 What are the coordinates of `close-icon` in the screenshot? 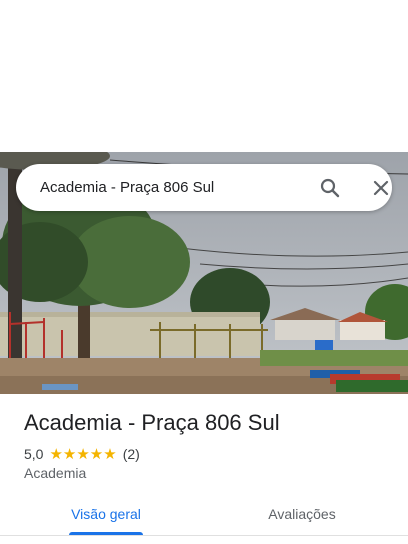 It's located at (381, 188).